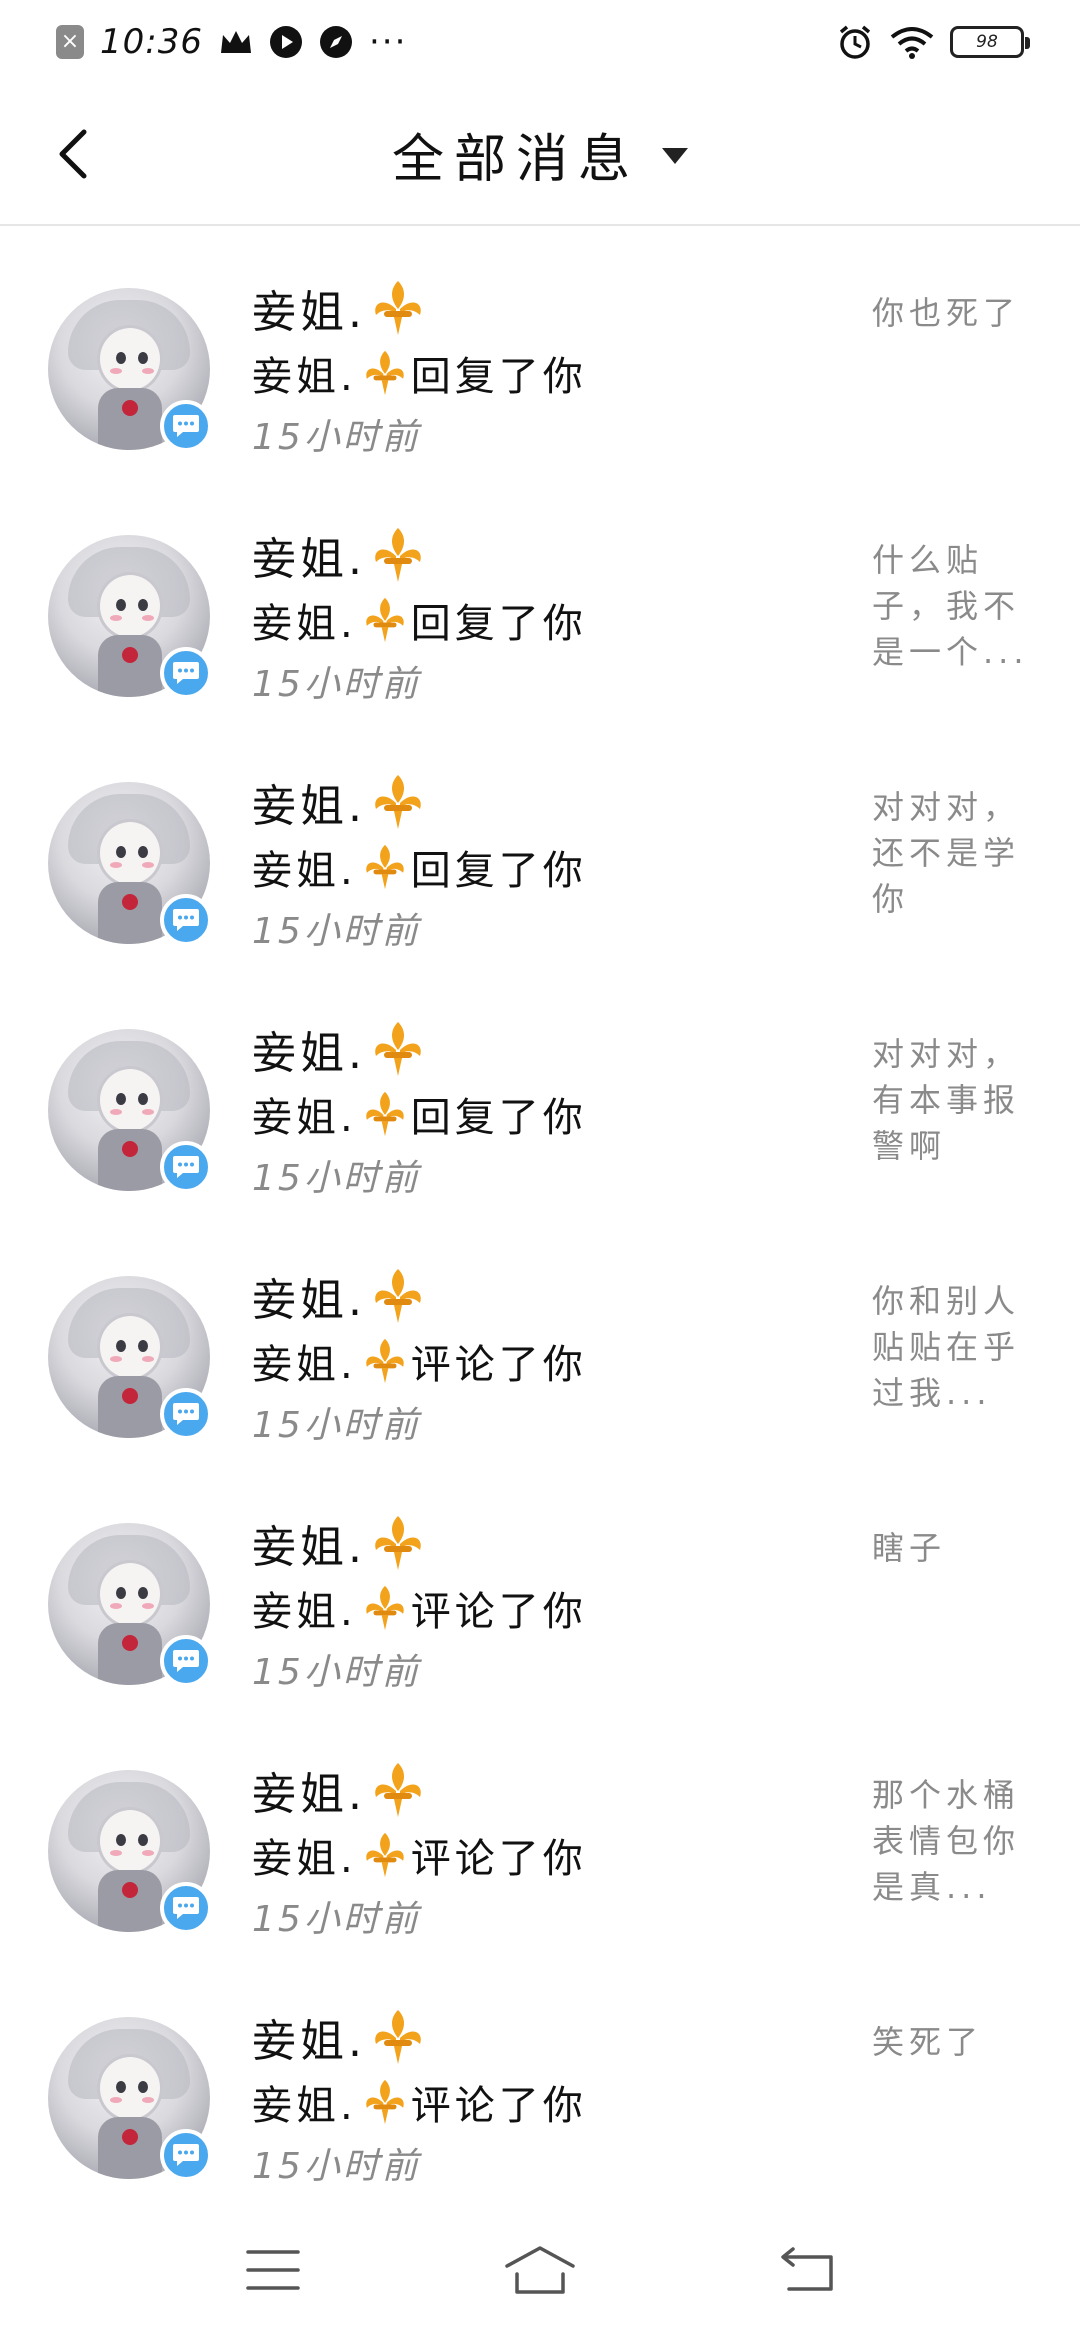  I want to click on message-preview: 你也死了, so click(952, 313).